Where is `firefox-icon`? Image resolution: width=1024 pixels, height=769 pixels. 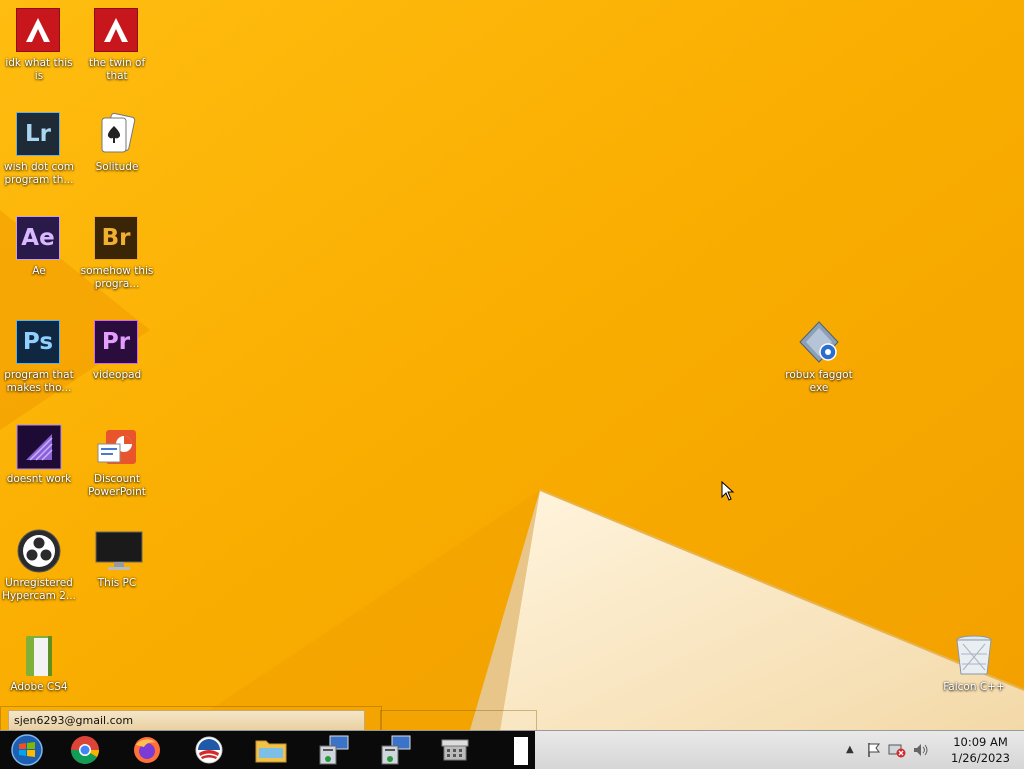 firefox-icon is located at coordinates (147, 750).